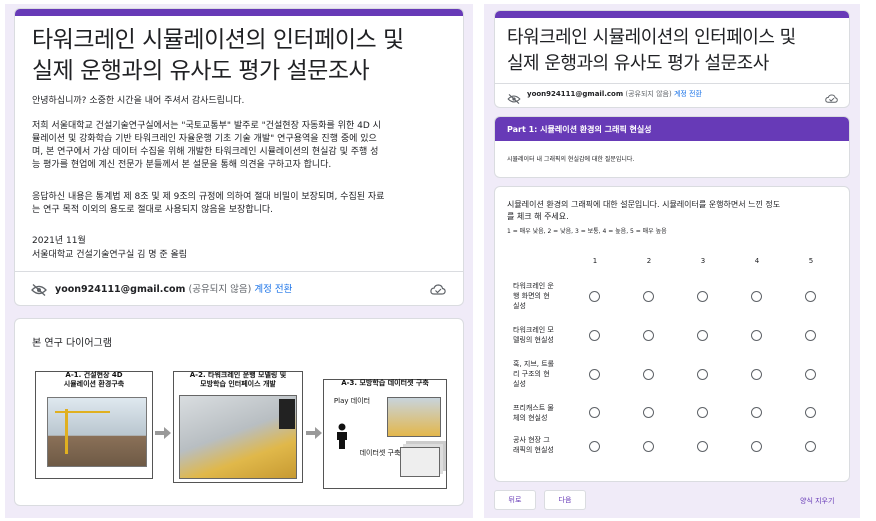 Image resolution: width=876 pixels, height=521 pixels. Describe the element at coordinates (702, 446) in the screenshot. I see `radio-row5-col3` at that location.